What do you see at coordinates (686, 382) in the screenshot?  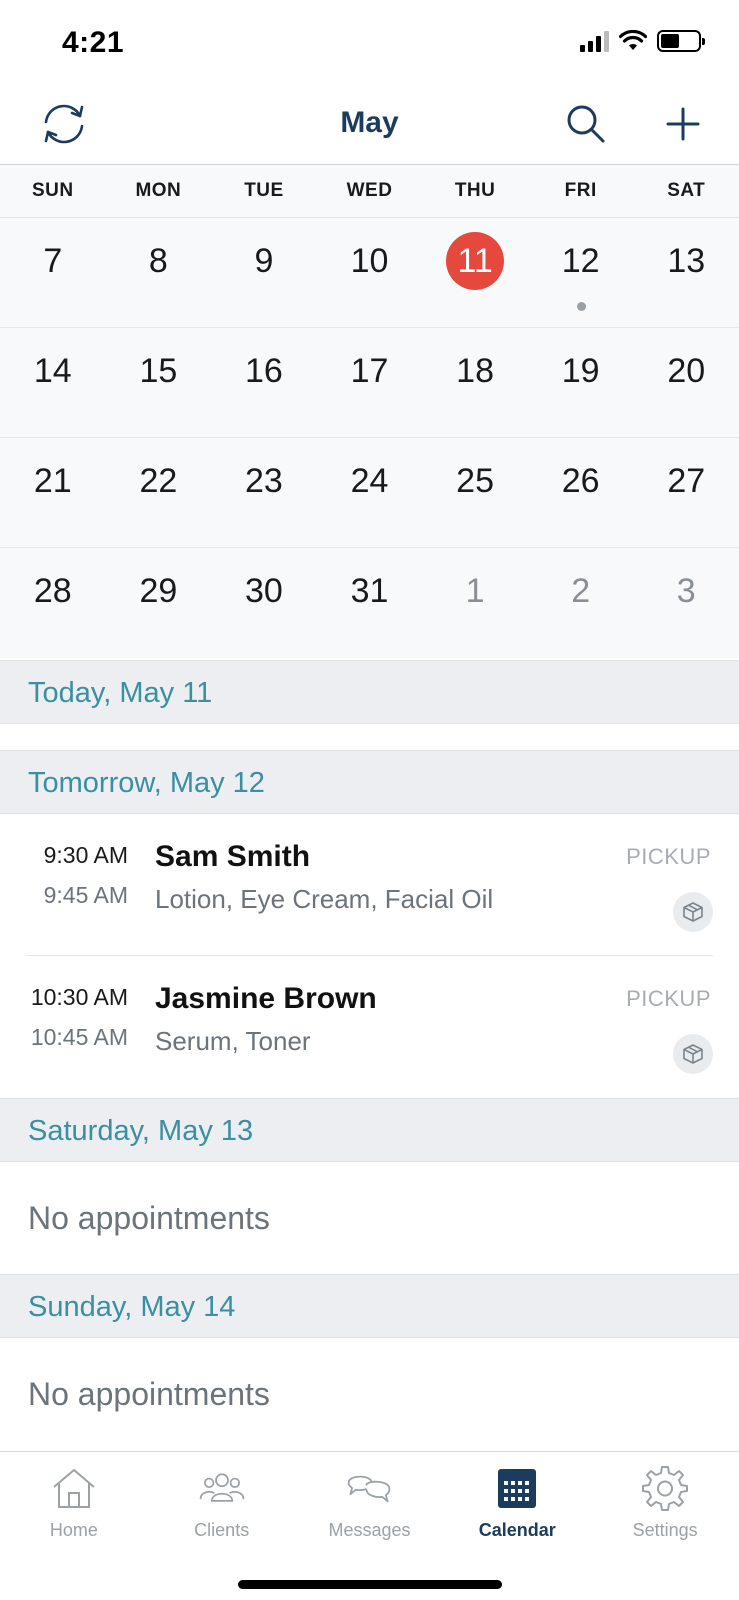 I see `calendar-day: 20` at bounding box center [686, 382].